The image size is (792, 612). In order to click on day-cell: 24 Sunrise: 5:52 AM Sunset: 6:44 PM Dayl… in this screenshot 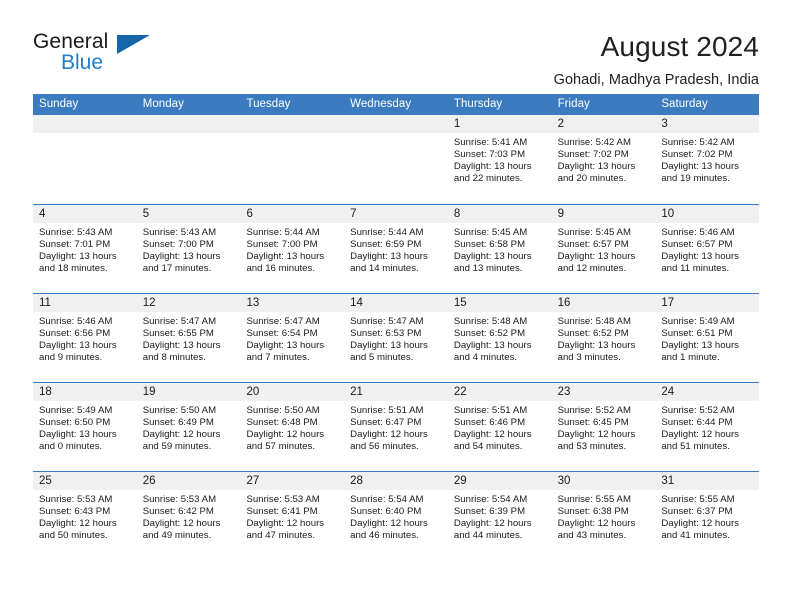, I will do `click(707, 427)`.